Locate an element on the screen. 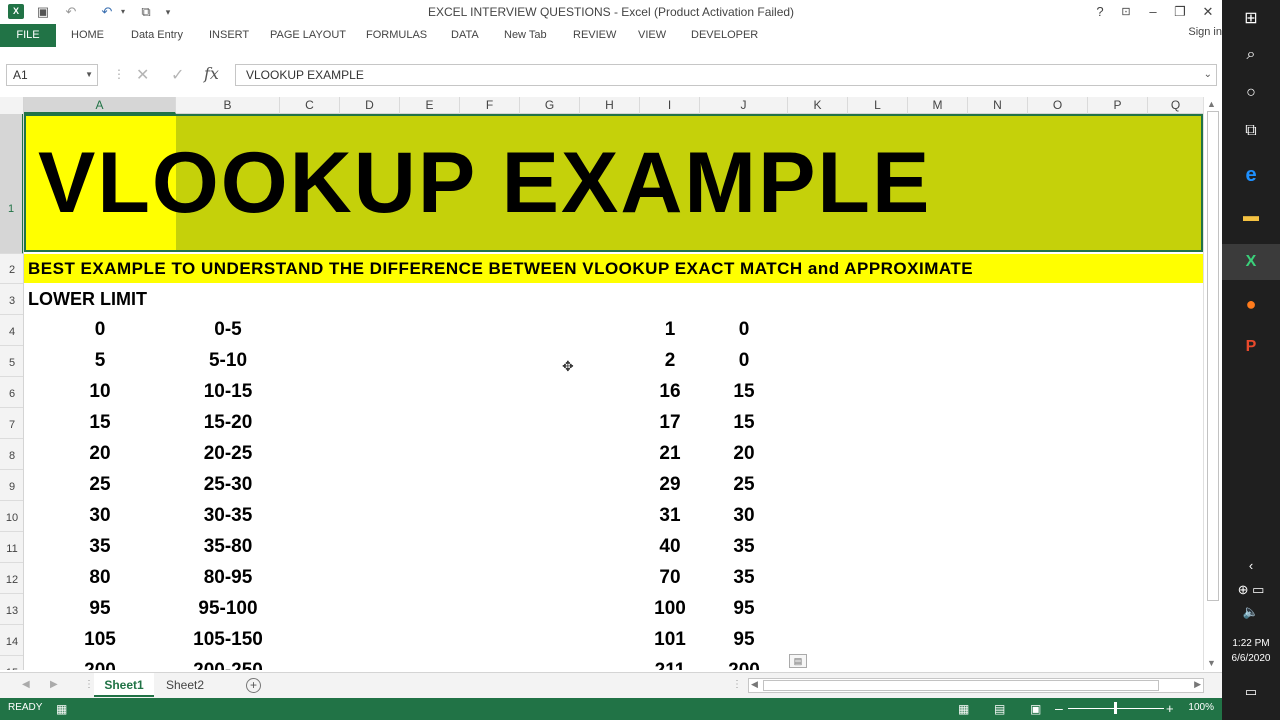 The width and height of the screenshot is (1280, 720). tab-new-tab: New Tab is located at coordinates (525, 35).